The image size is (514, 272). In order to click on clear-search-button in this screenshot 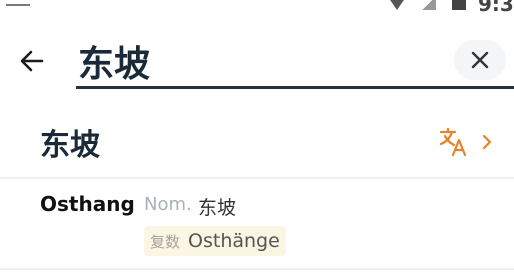, I will do `click(480, 60)`.